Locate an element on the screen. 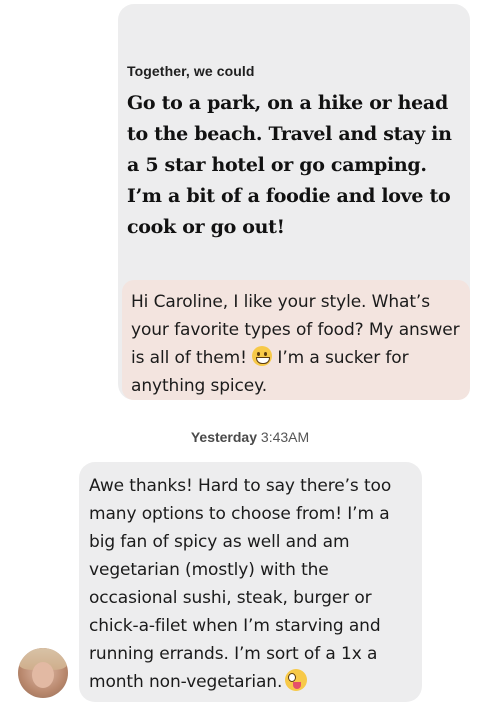 Image resolution: width=500 pixels, height=708 pixels. timestamp-time: 3:43AM is located at coordinates (285, 437).